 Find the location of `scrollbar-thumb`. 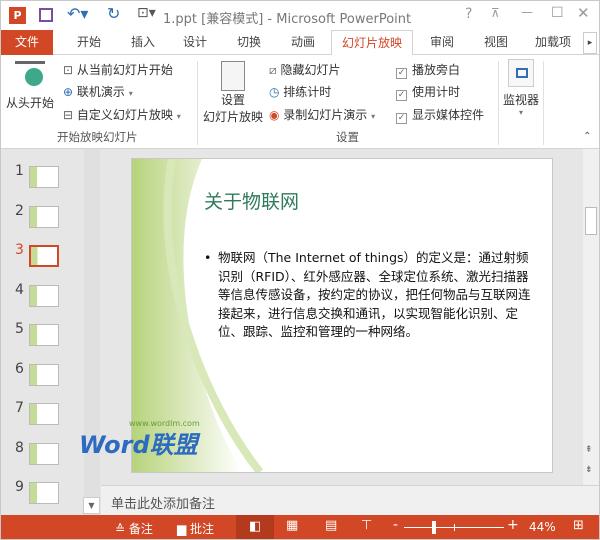

scrollbar-thumb is located at coordinates (591, 221).